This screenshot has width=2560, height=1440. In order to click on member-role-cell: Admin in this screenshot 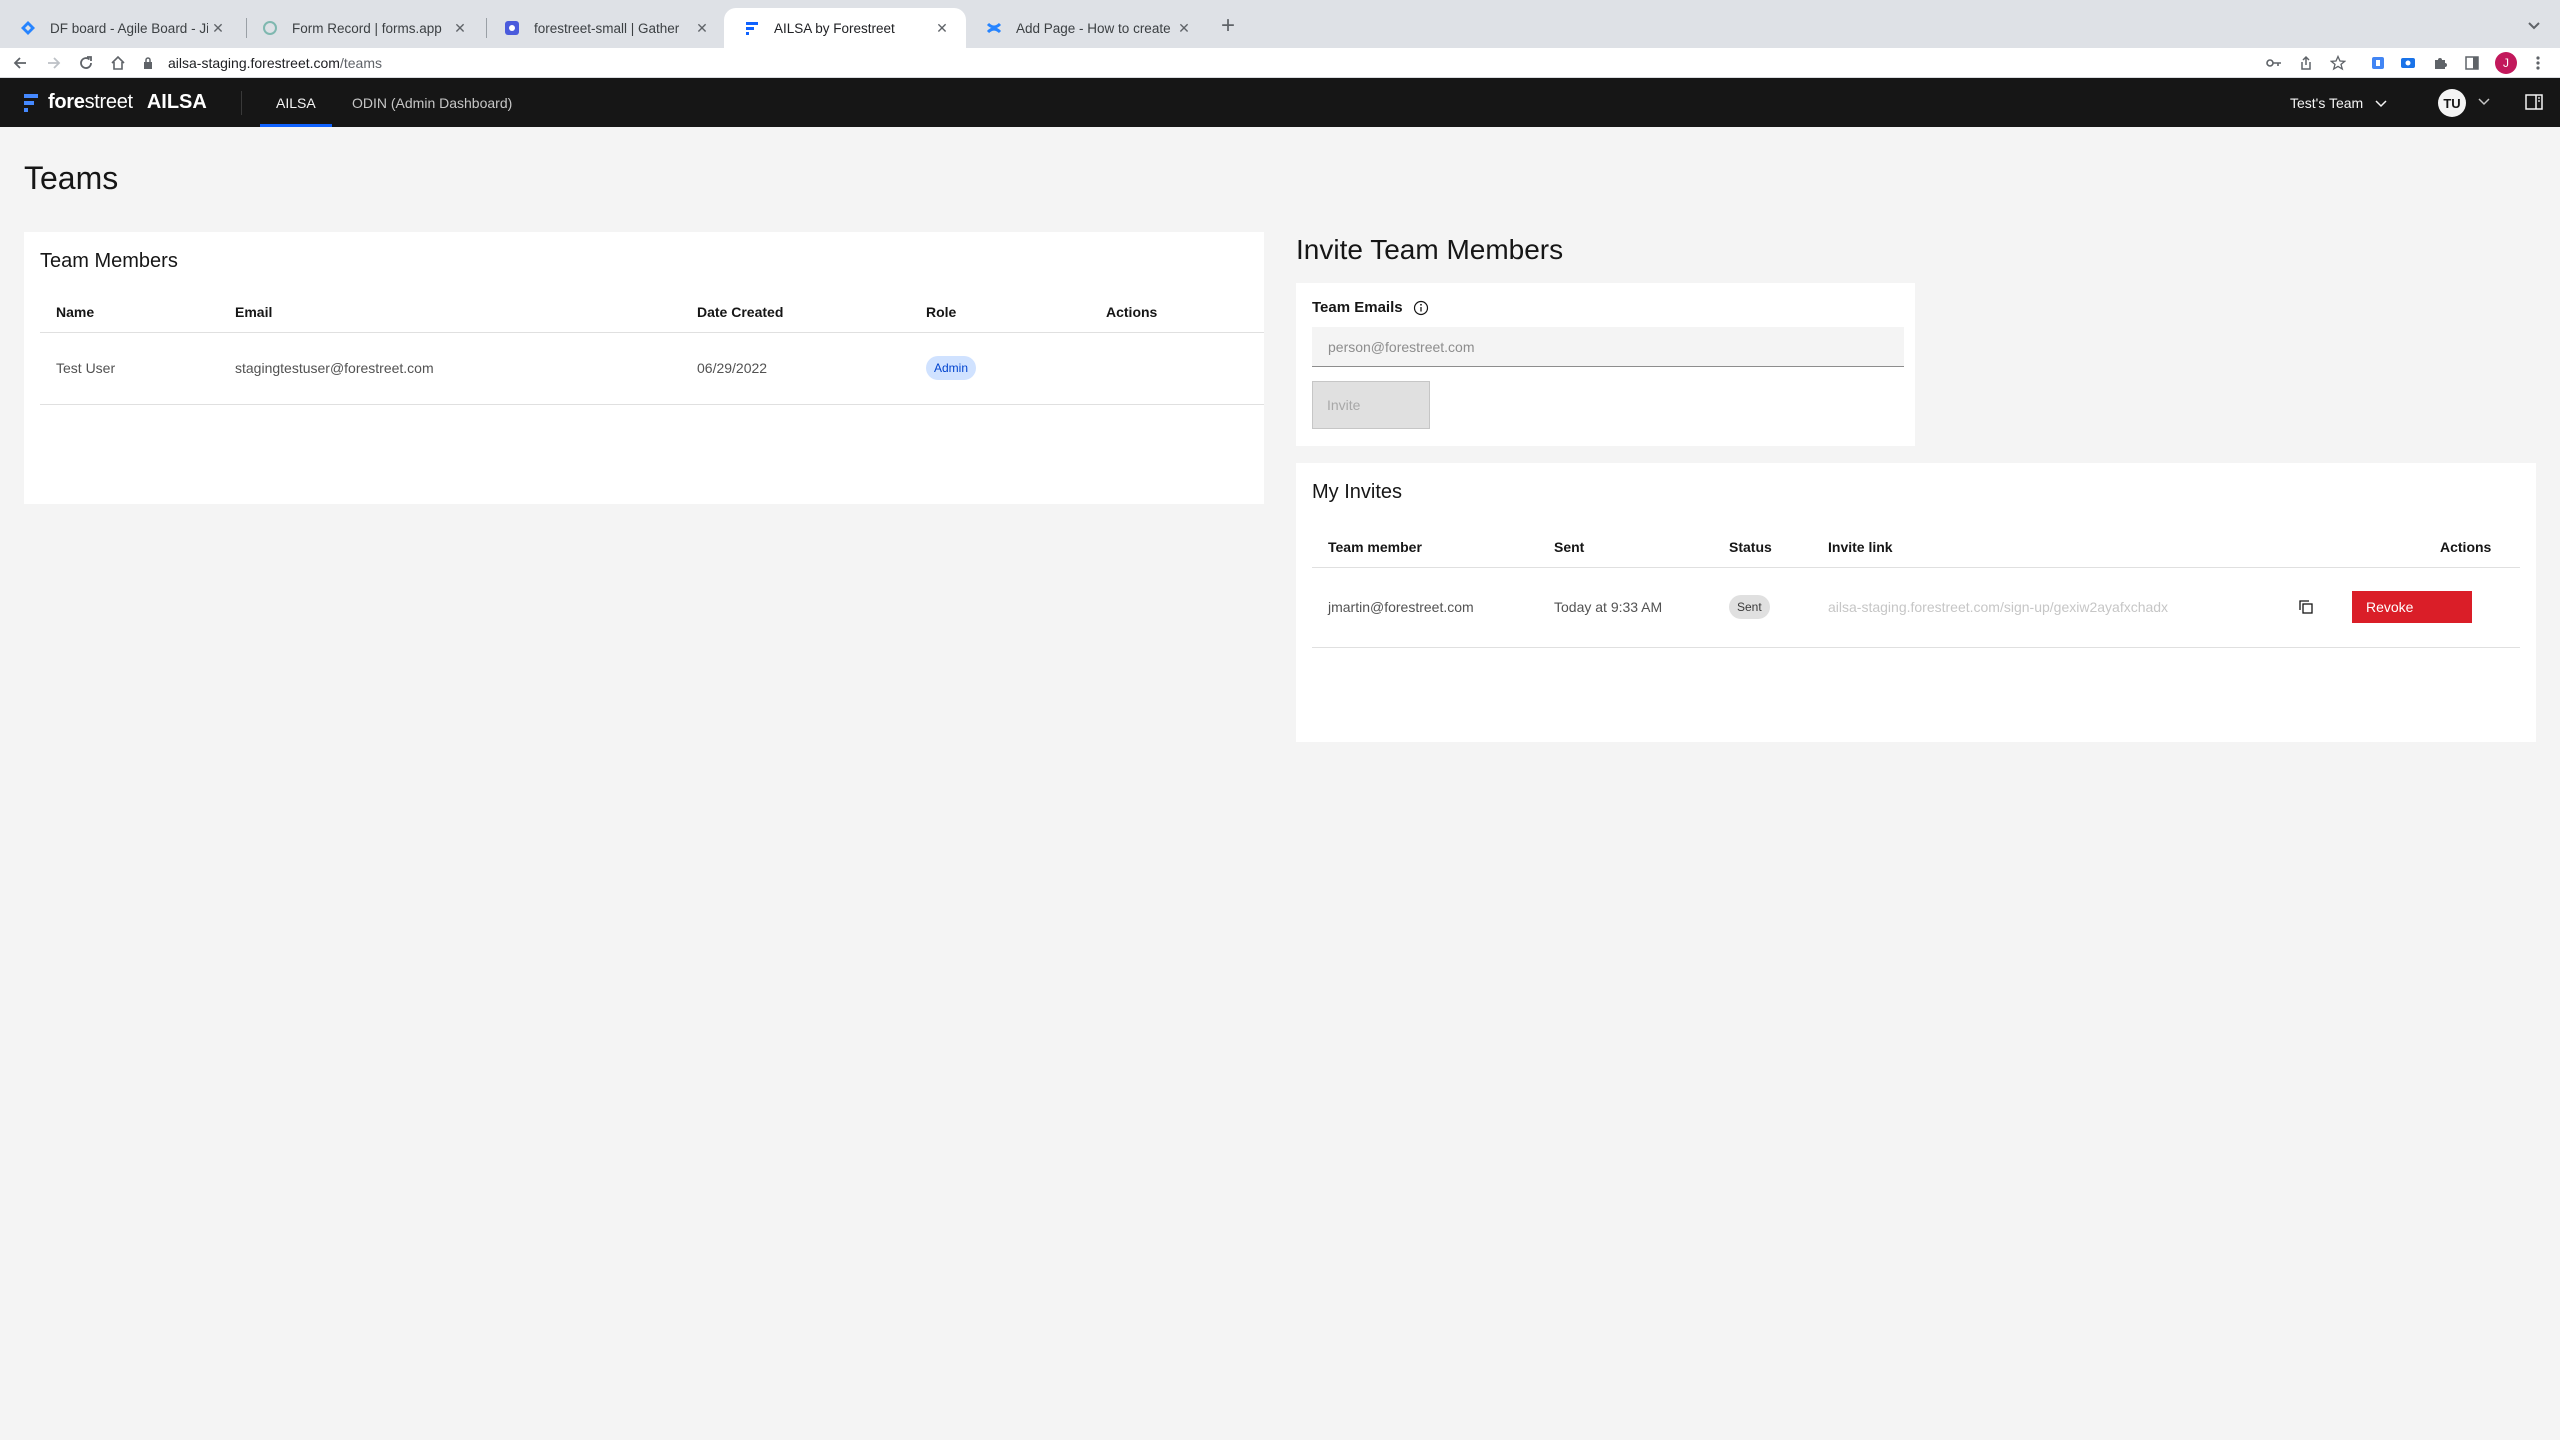, I will do `click(1000, 368)`.